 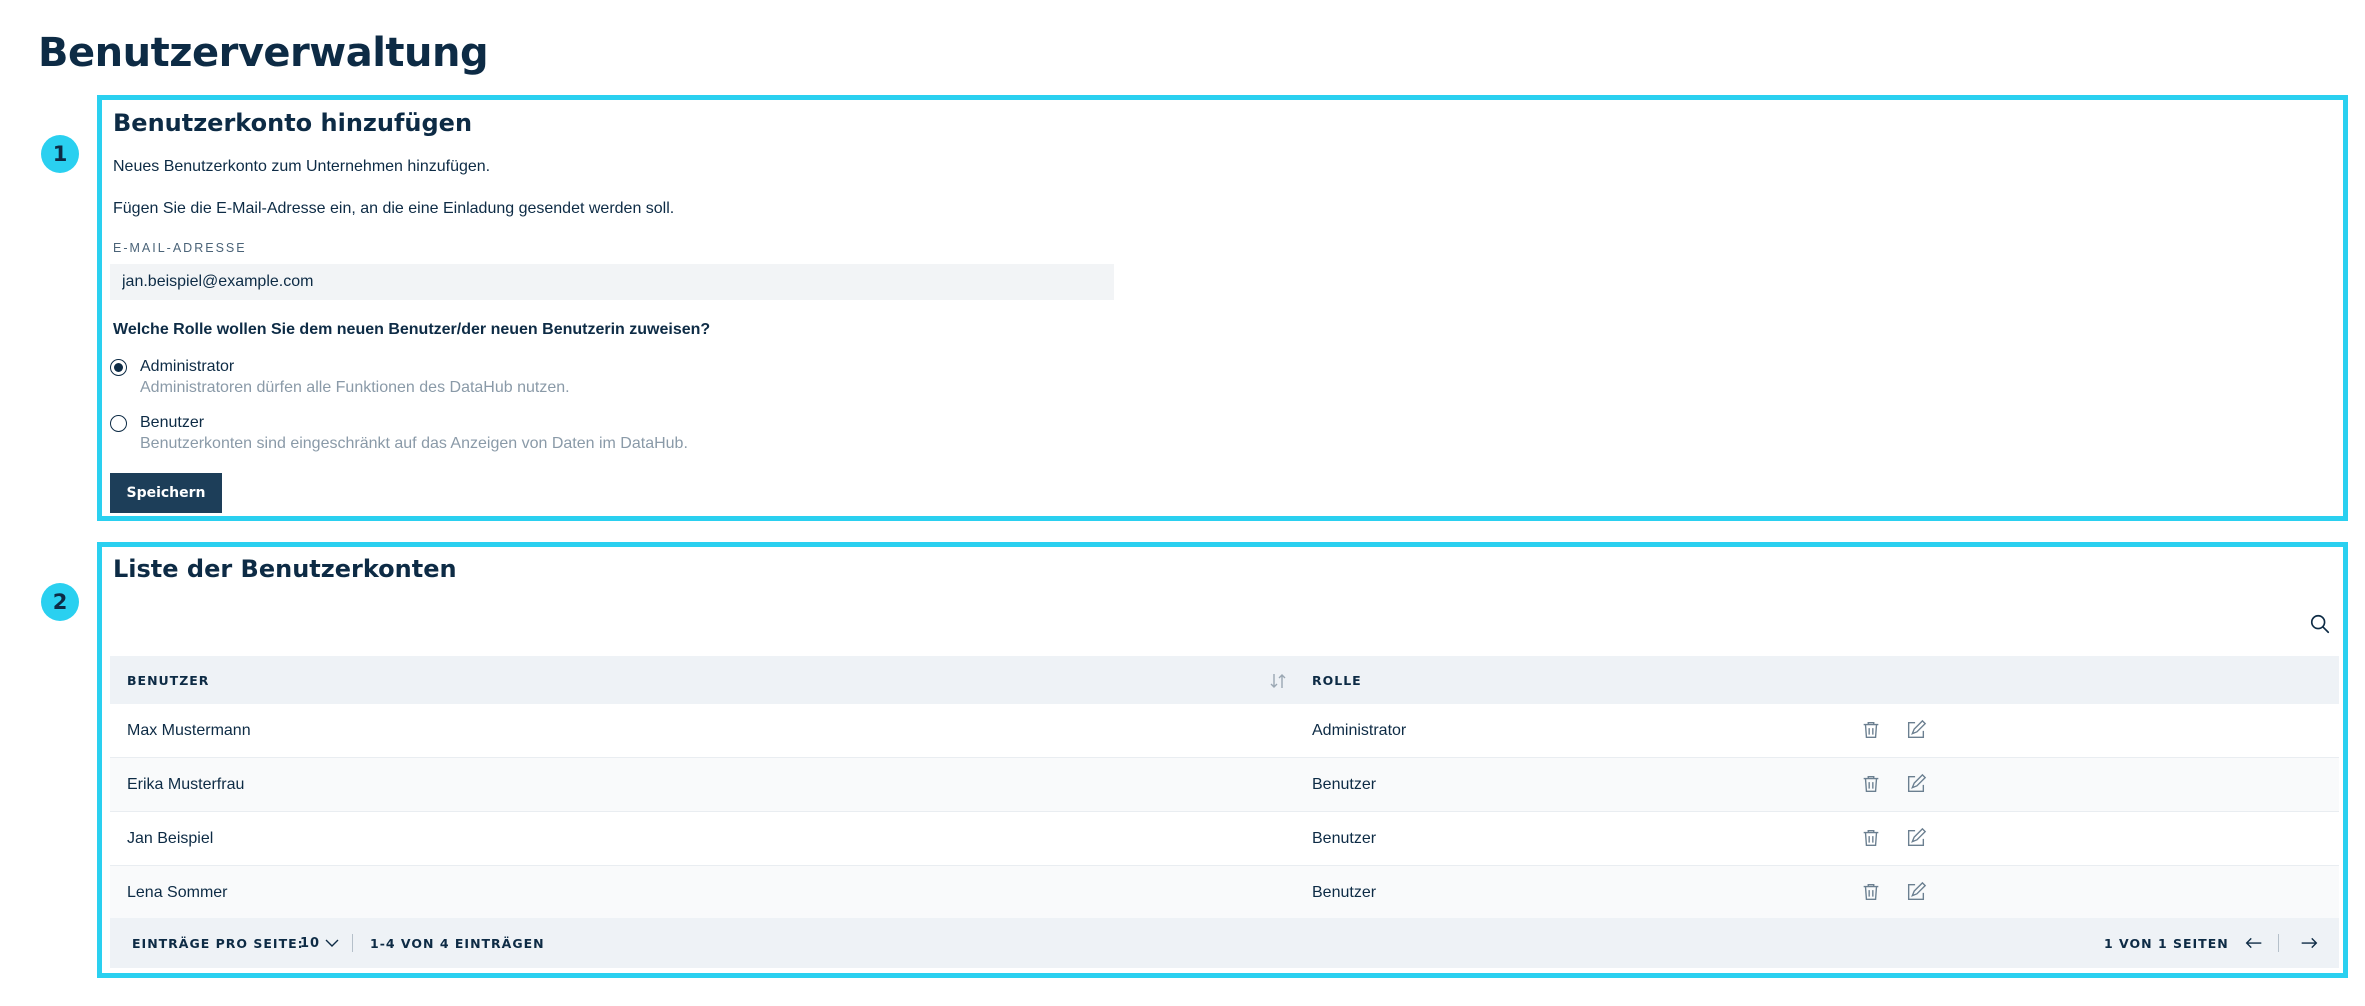 I want to click on arrow-left-icon, so click(x=2254, y=943).